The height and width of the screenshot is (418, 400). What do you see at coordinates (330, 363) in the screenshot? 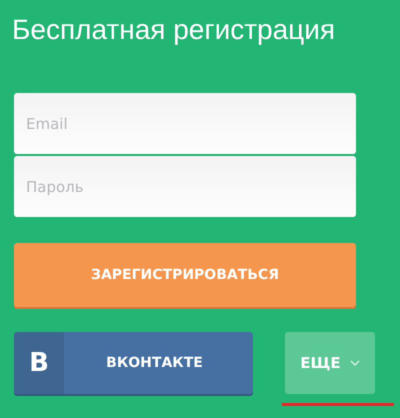
I see `more-button: ЕЩЕ` at bounding box center [330, 363].